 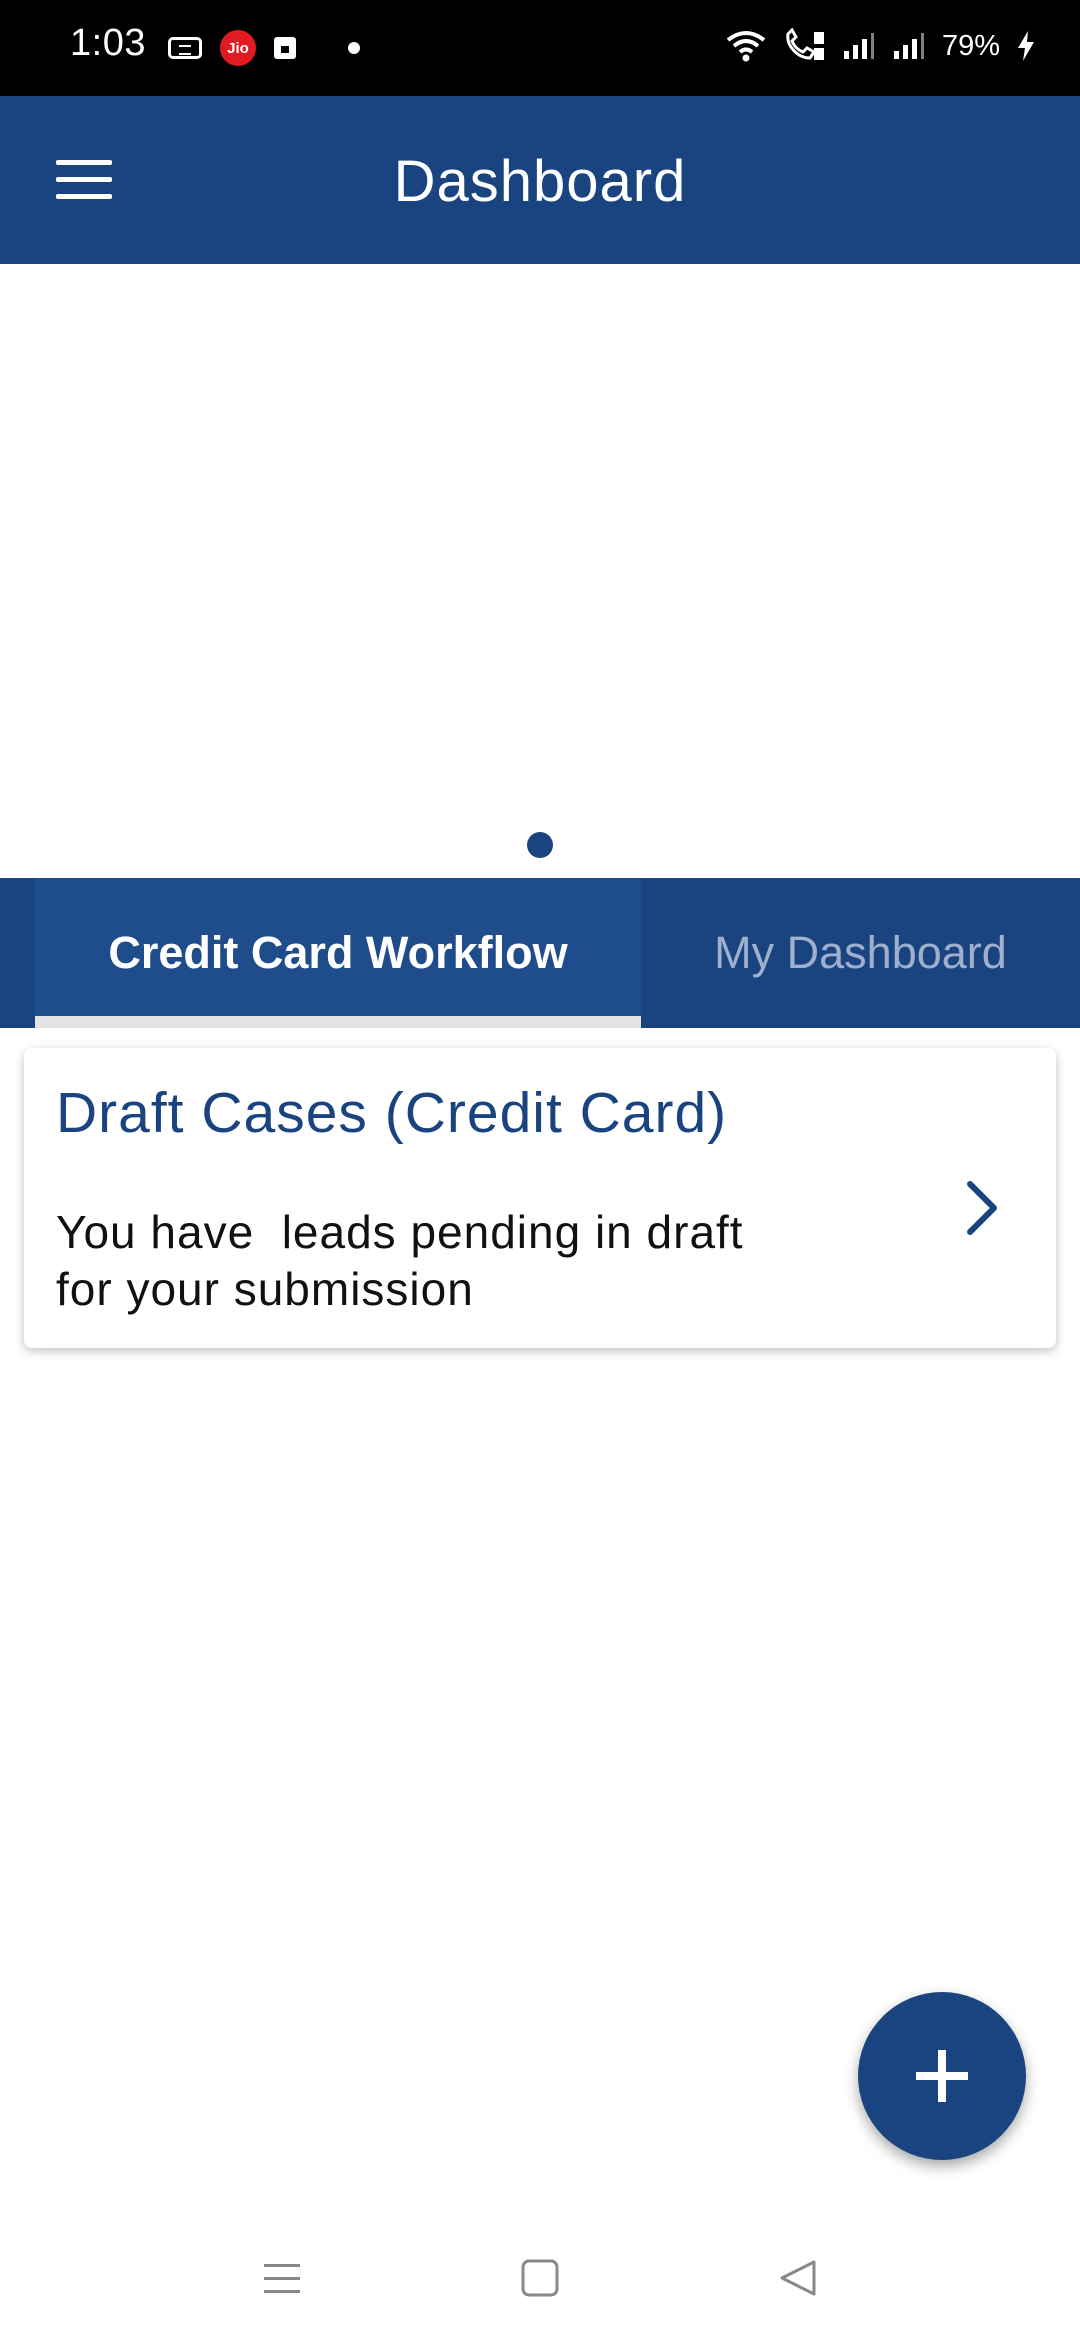 What do you see at coordinates (282, 2278) in the screenshot?
I see `recent-apps-icon` at bounding box center [282, 2278].